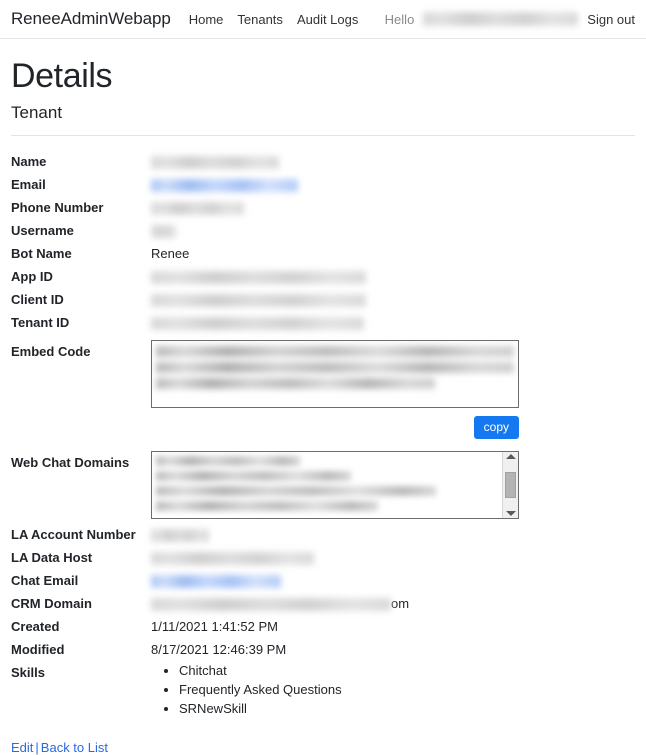  What do you see at coordinates (214, 627) in the screenshot?
I see `field-value-created: 1/11/2021 1:41:52 PM` at bounding box center [214, 627].